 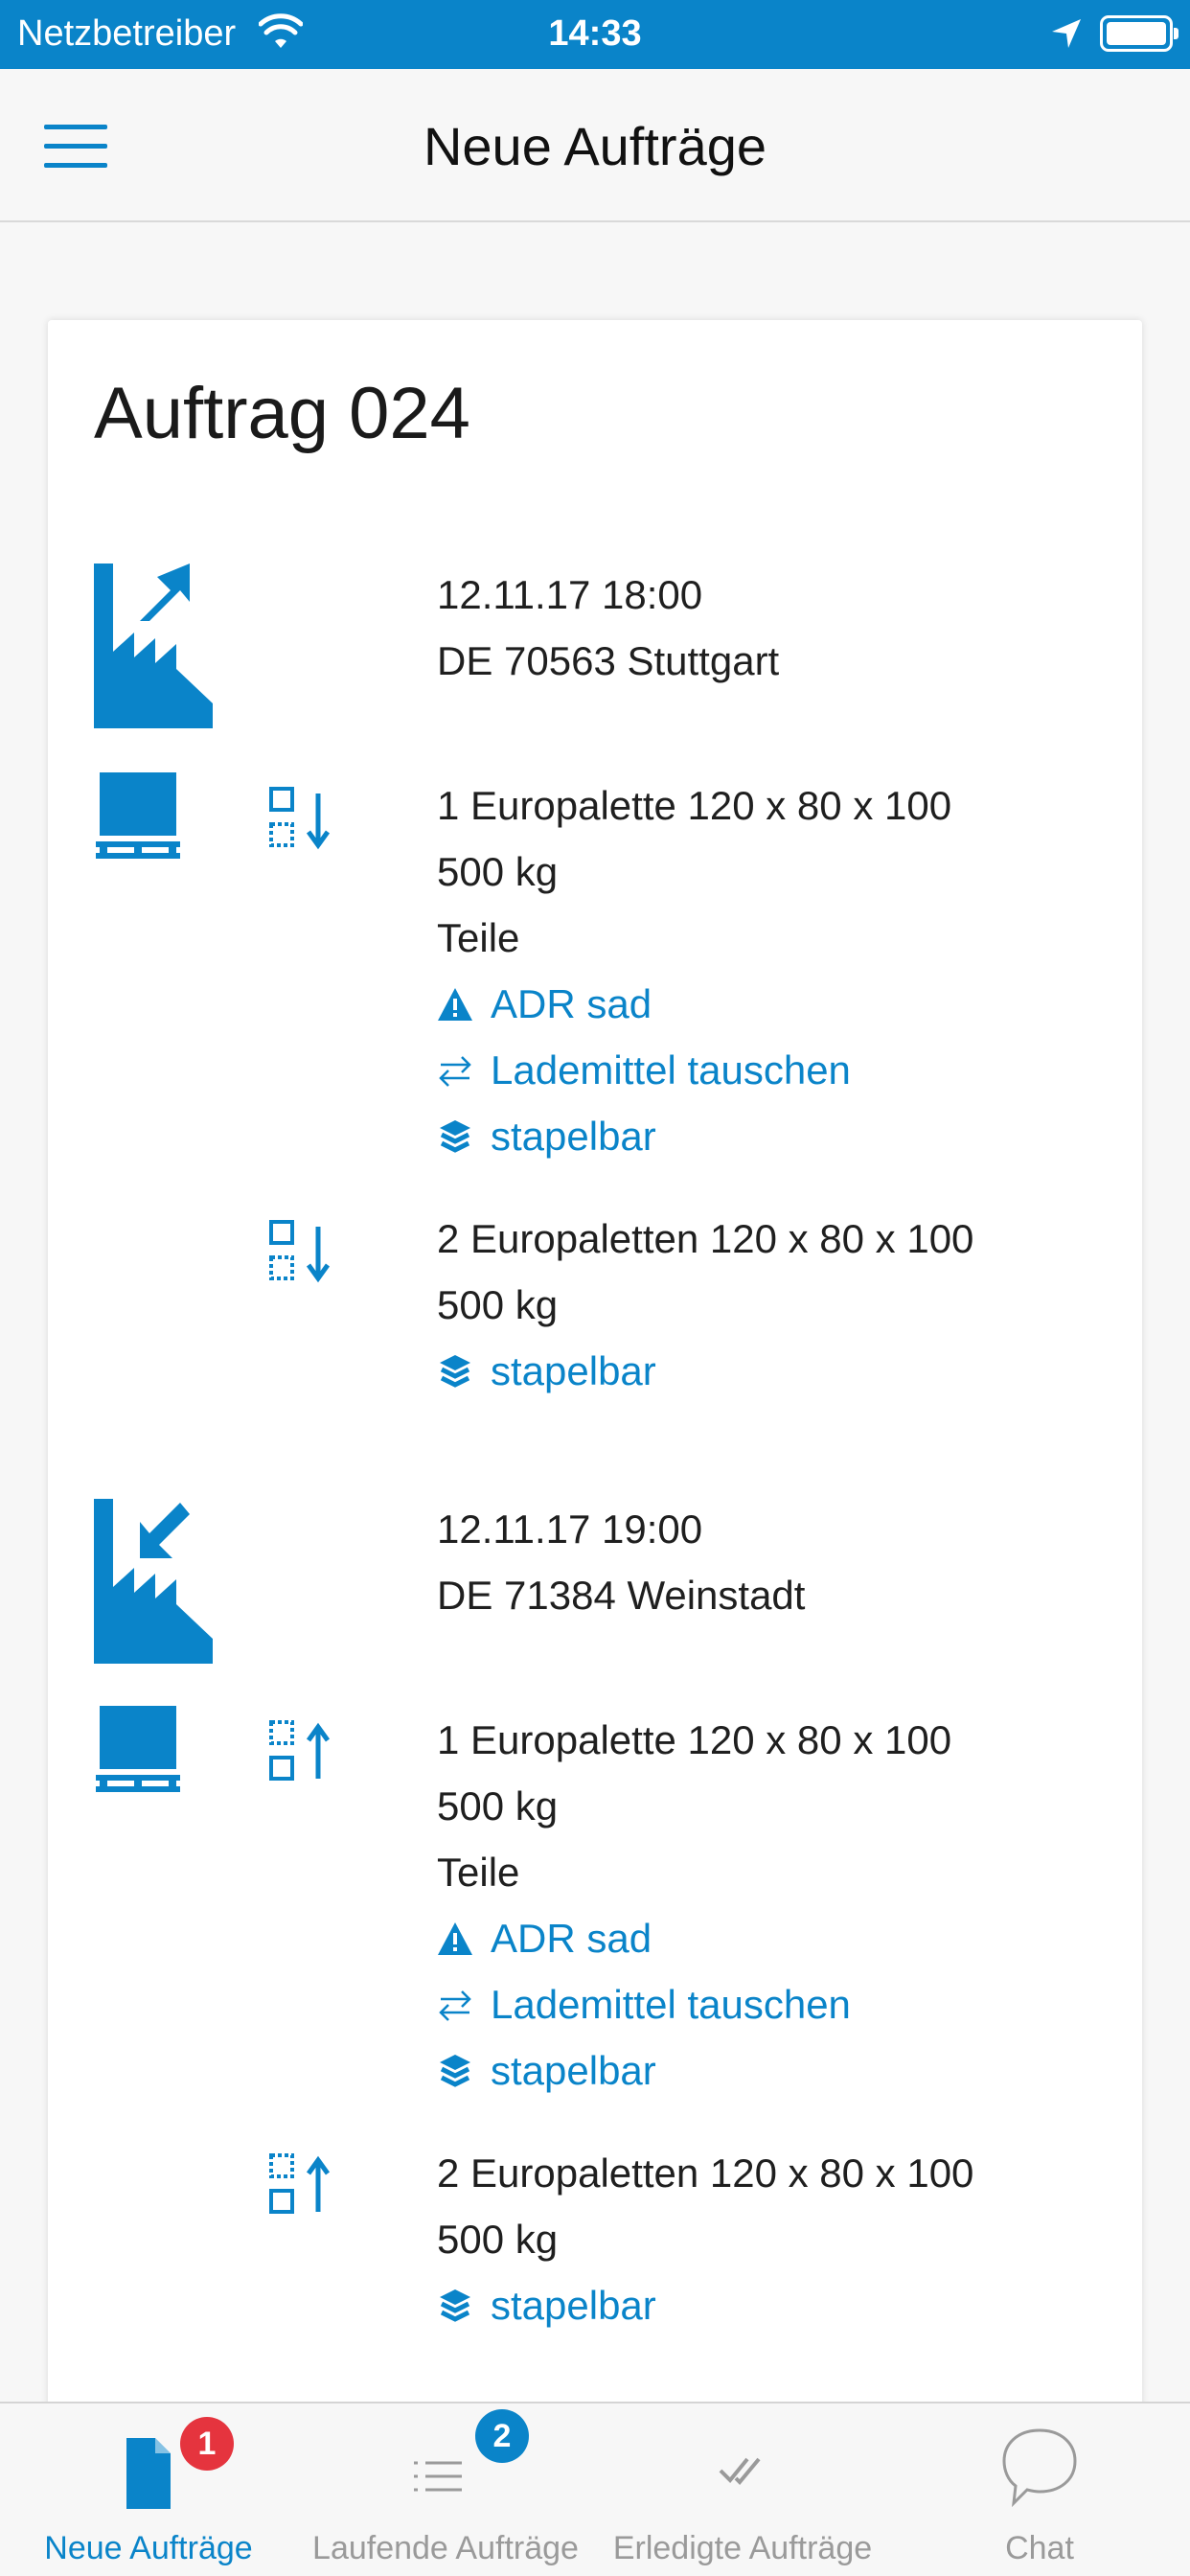 I want to click on page-title: Neue Aufträge, so click(x=595, y=146).